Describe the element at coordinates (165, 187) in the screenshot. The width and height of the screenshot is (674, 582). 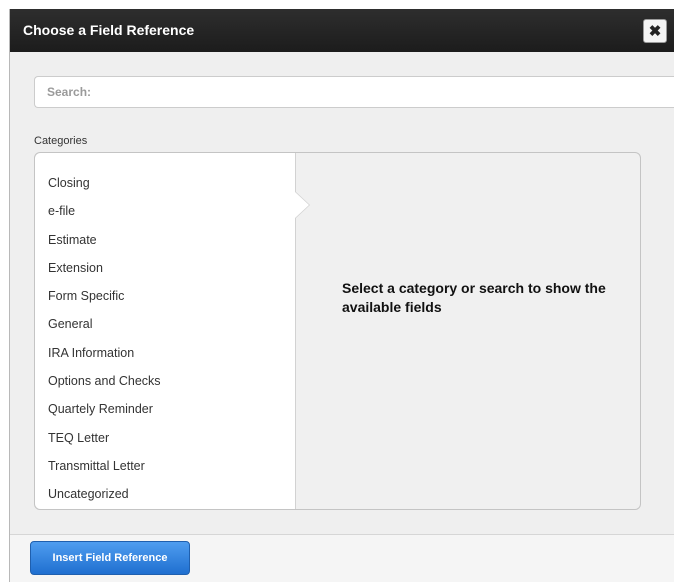
I see `category-item: Closing` at that location.